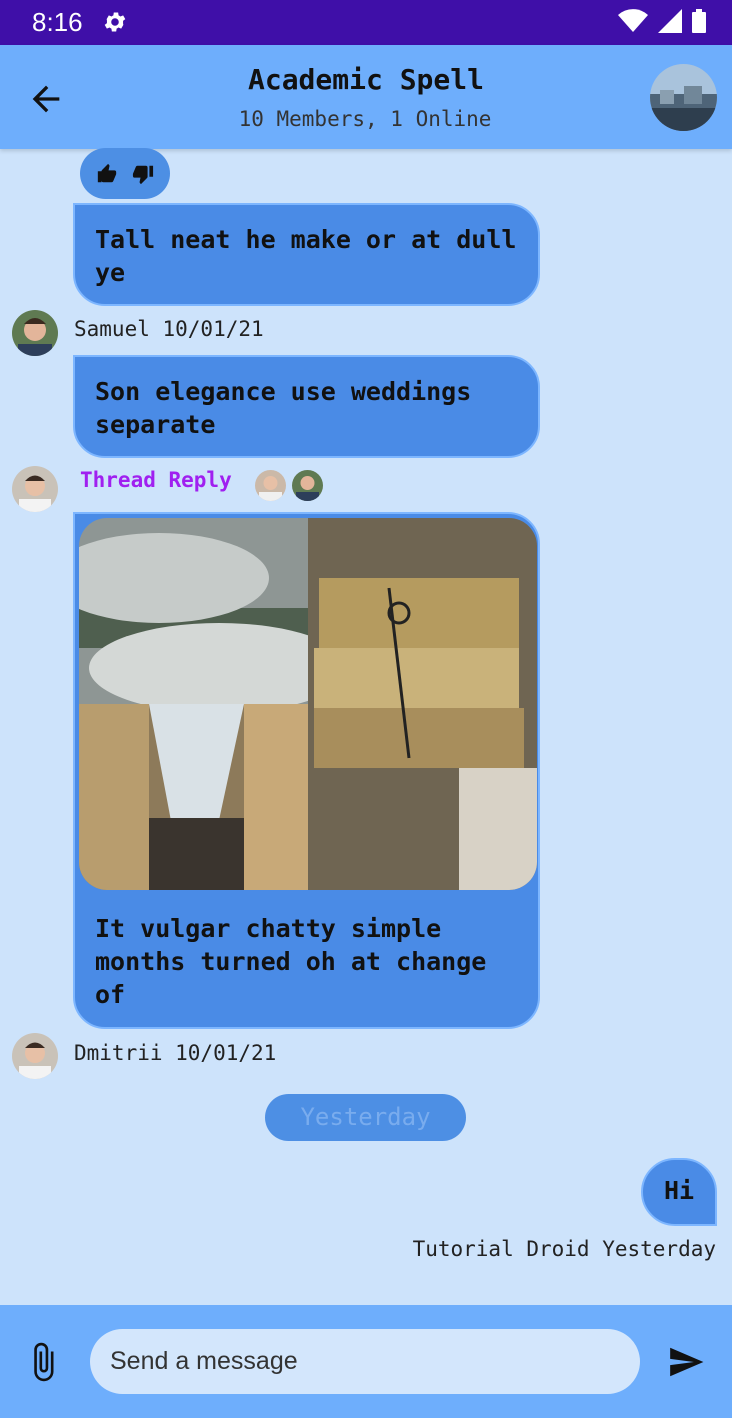 The width and height of the screenshot is (732, 1418). I want to click on message-input: Send a message, so click(365, 1361).